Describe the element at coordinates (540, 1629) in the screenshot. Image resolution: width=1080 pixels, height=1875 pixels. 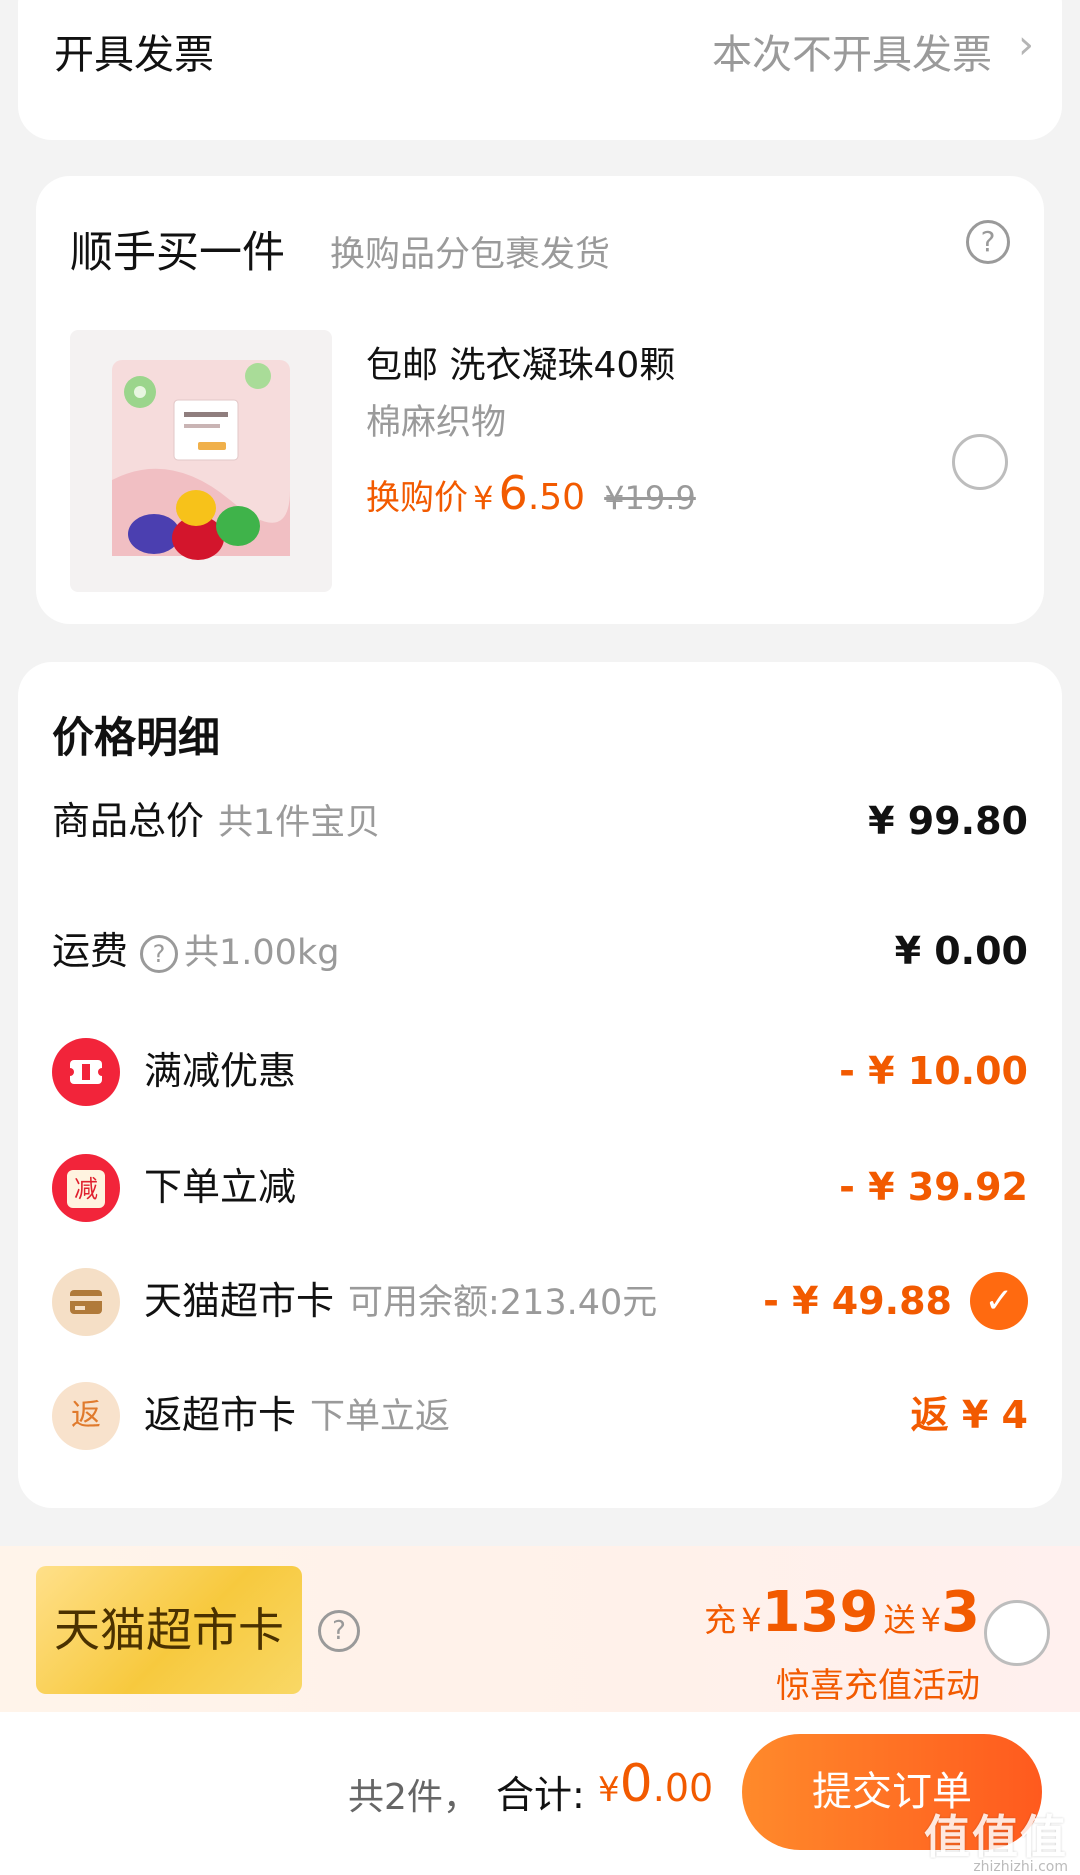
I see `recharge-bar: 天猫超市卡 ? 充 ¥139 送 ¥3 惊喜充值活动` at that location.